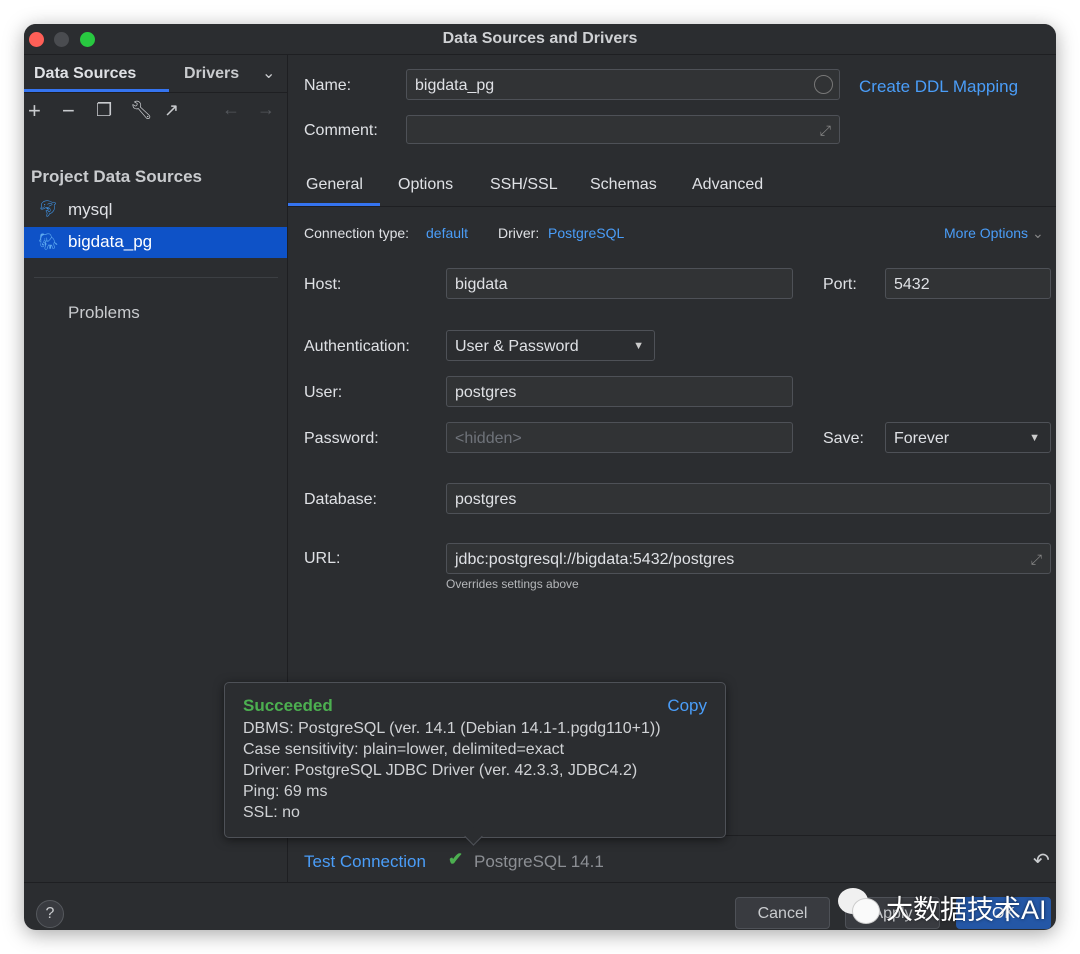  What do you see at coordinates (341, 130) in the screenshot?
I see `comment-label: Comment:` at bounding box center [341, 130].